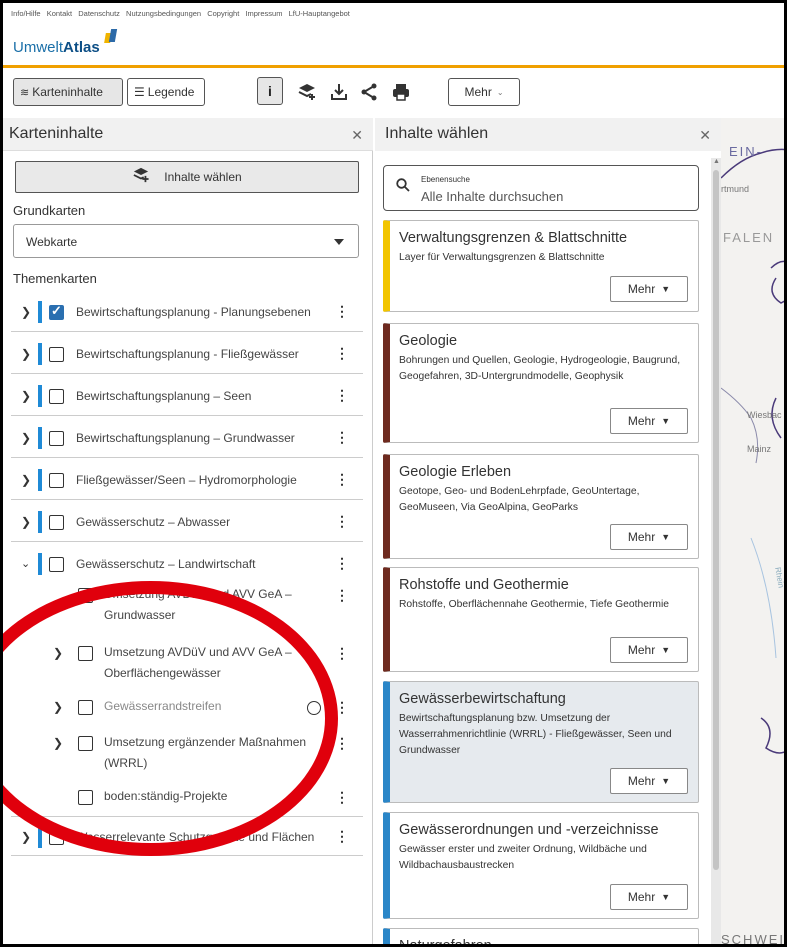 Image resolution: width=787 pixels, height=947 pixels. I want to click on theme-row: ❯ Gewässerschutz – Abwasser ⋮, so click(187, 522).